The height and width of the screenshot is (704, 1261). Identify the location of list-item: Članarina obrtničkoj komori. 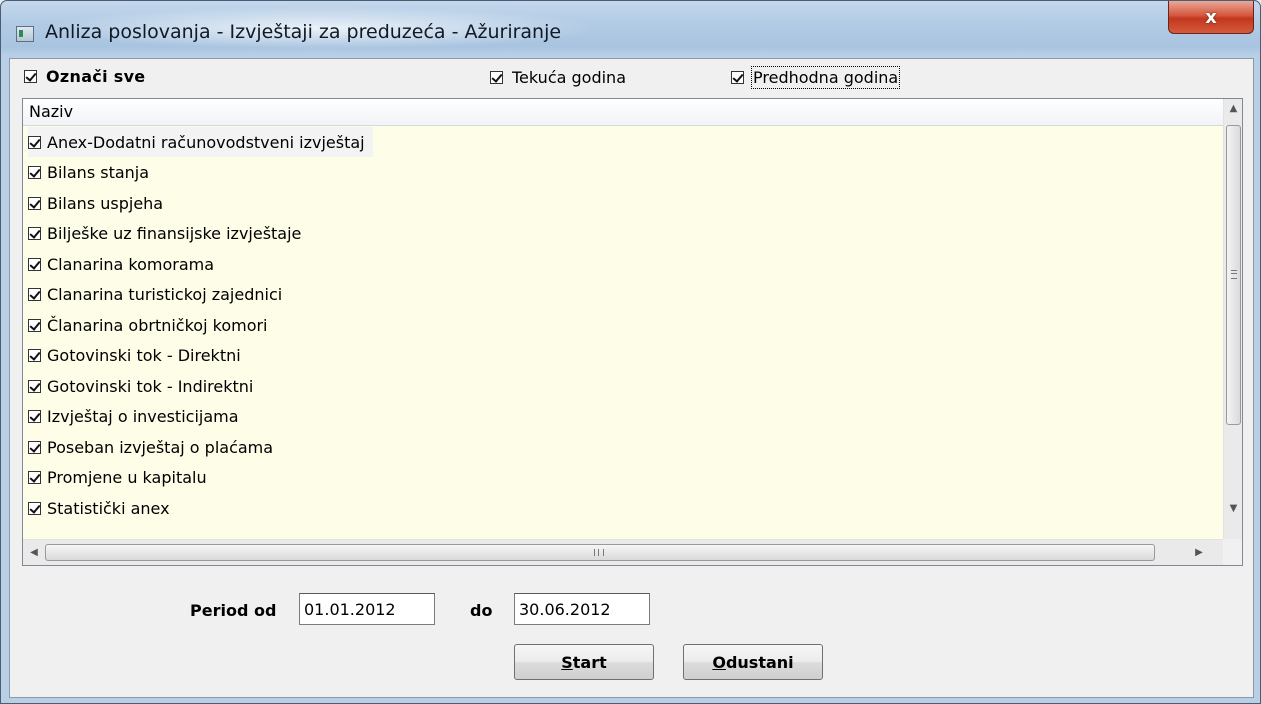
(623, 325).